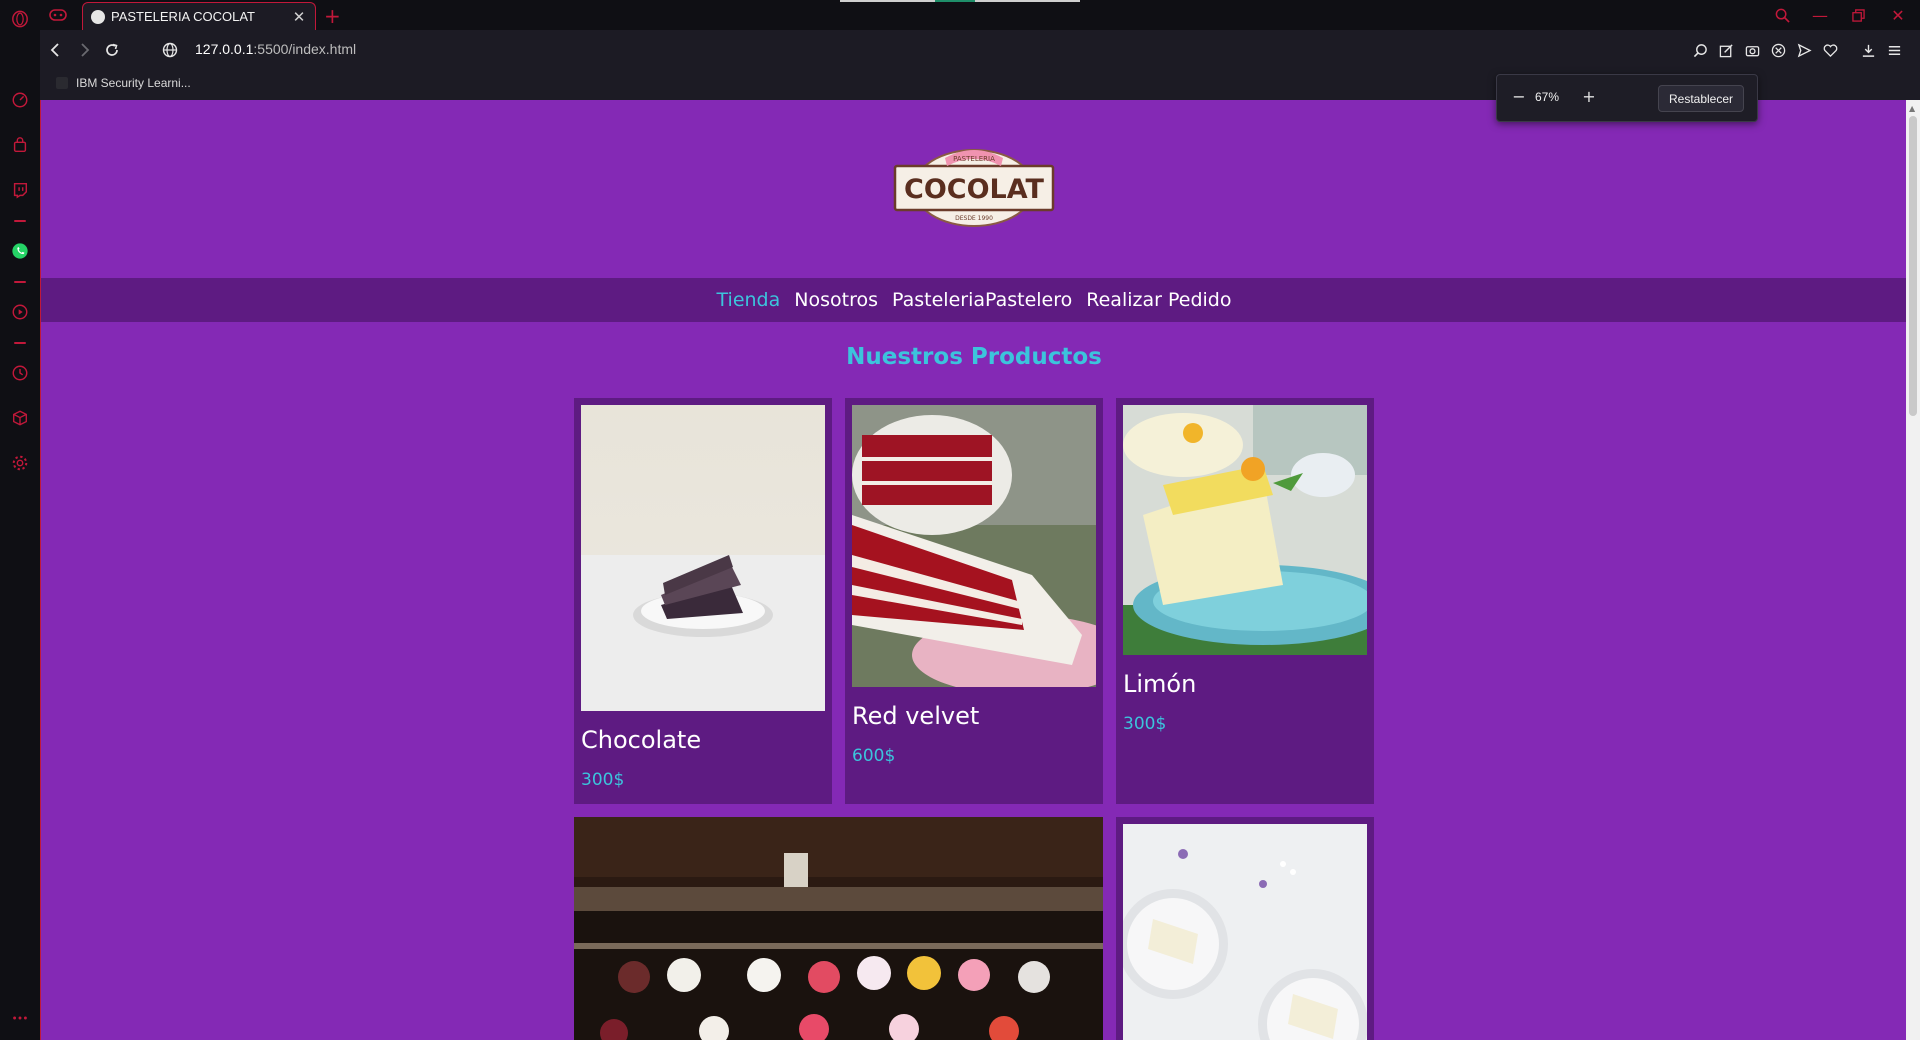 The image size is (1920, 1040). Describe the element at coordinates (836, 300) in the screenshot. I see `nav-nosotros: Nosotros` at that location.